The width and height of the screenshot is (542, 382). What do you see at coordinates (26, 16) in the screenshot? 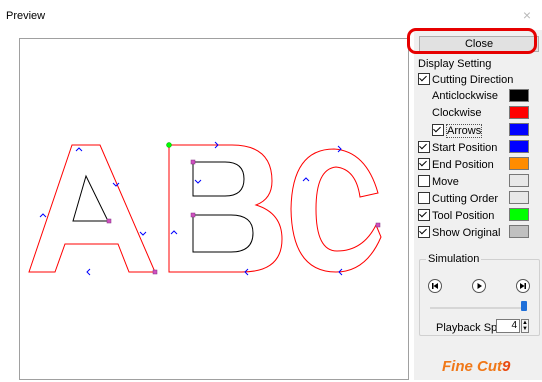
I see `window-title: Preview` at bounding box center [26, 16].